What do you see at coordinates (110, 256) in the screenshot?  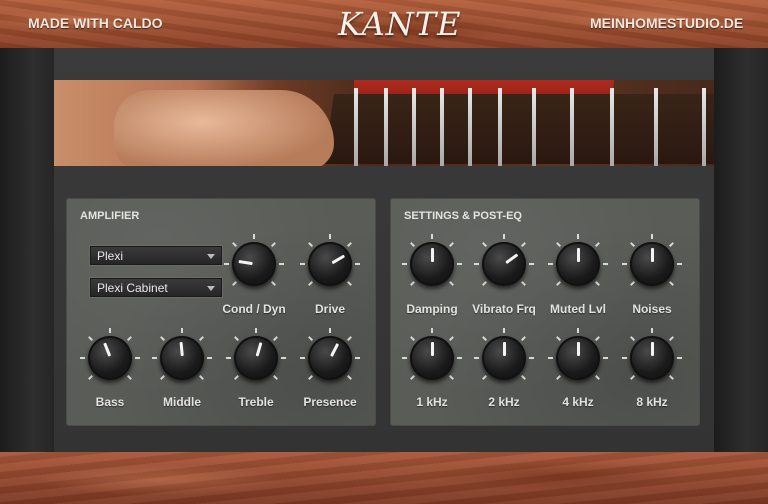 I see `amp-model-value: Plexi` at bounding box center [110, 256].